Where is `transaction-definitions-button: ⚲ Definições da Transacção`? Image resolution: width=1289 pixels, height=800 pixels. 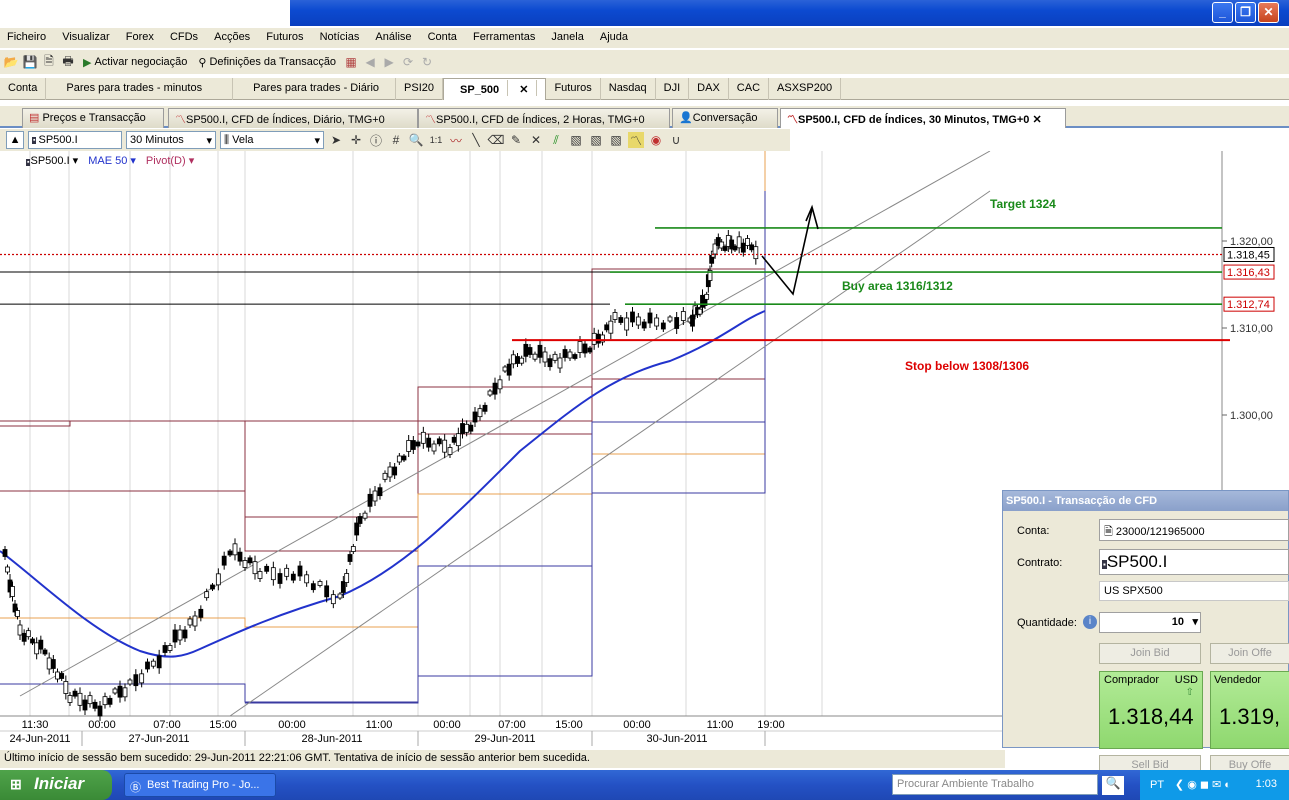
transaction-definitions-button: ⚲ Definições da Transacção is located at coordinates (267, 62).